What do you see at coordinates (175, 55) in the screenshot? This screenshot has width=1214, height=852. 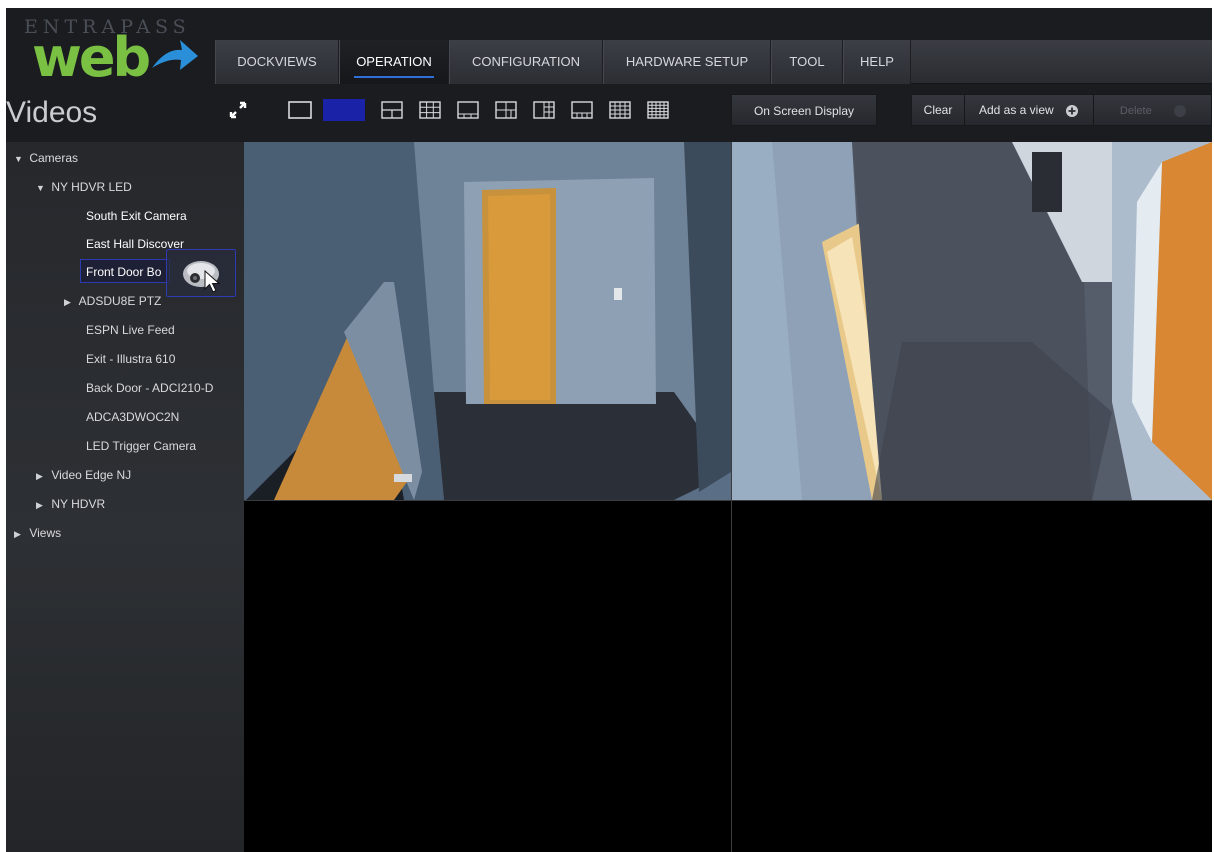 I see `logo-arrow-icon` at bounding box center [175, 55].